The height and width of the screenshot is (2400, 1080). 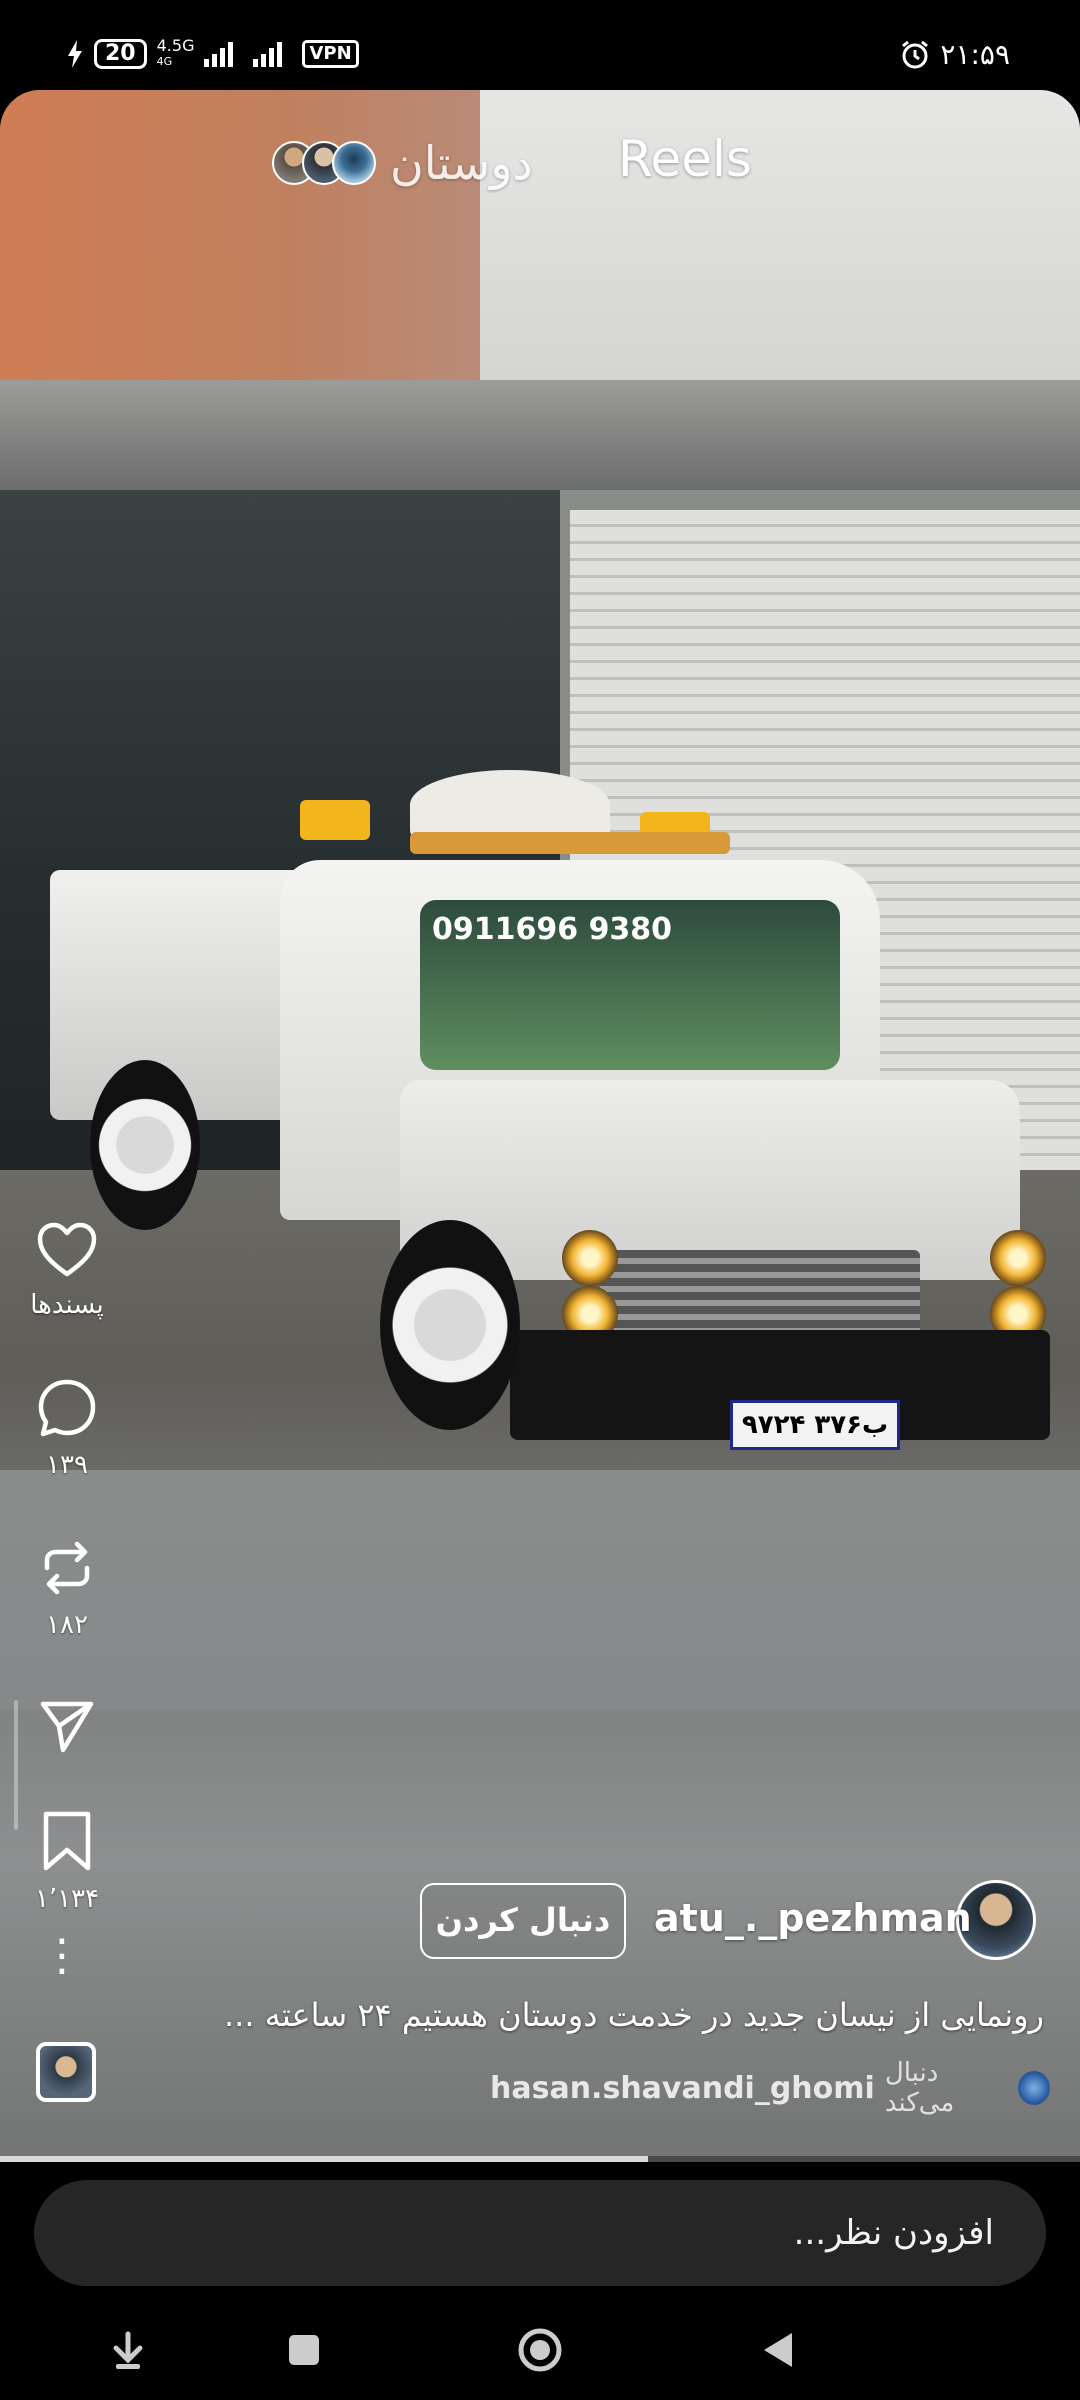 What do you see at coordinates (66, 2072) in the screenshot?
I see `audio-thumbnail` at bounding box center [66, 2072].